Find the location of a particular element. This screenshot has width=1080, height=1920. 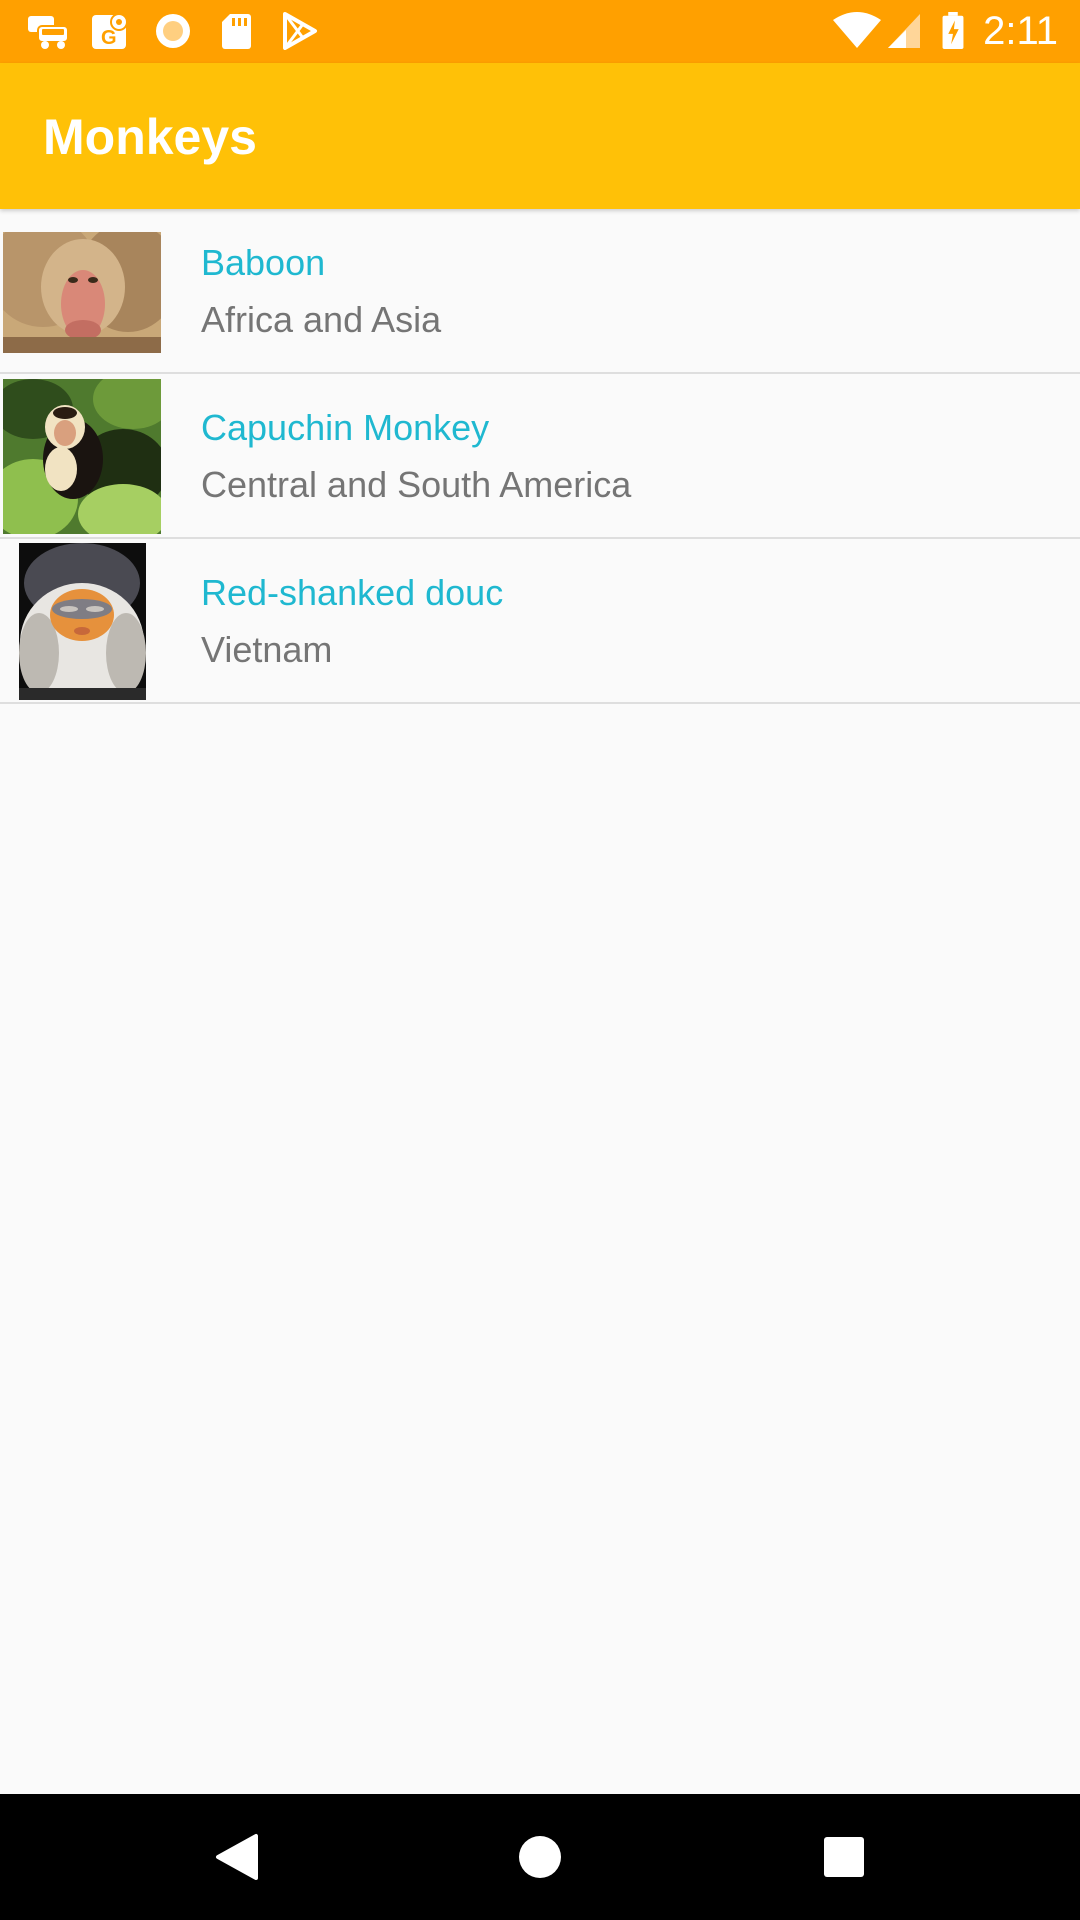

app-bar: Monkeys is located at coordinates (540, 136).